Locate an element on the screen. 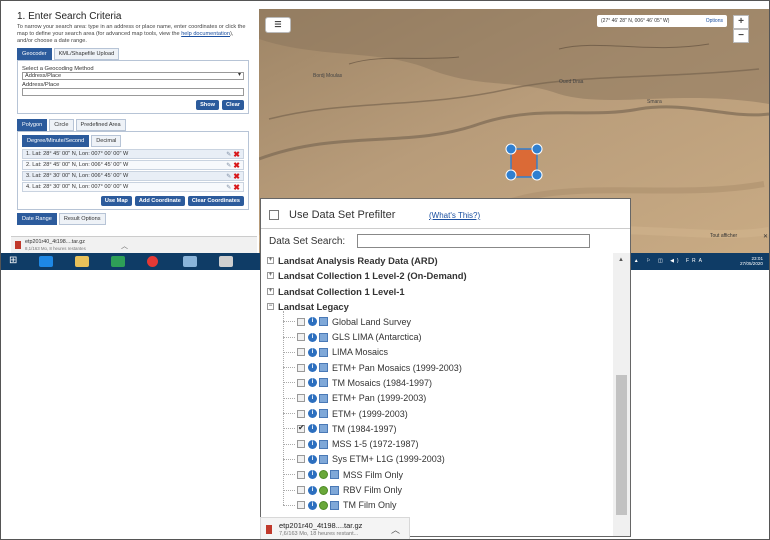 This screenshot has width=770, height=540. zoom-out-button: − is located at coordinates (741, 36).